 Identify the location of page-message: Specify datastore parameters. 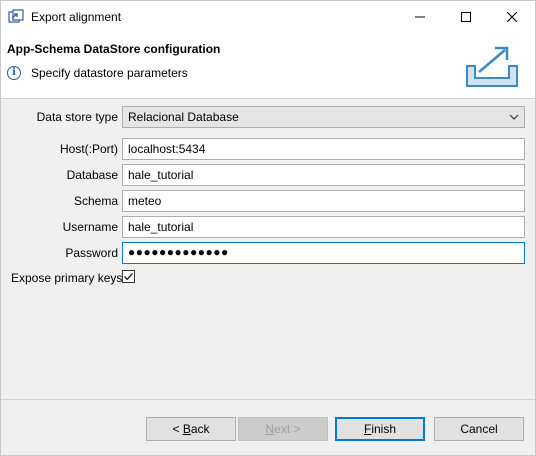
(109, 73).